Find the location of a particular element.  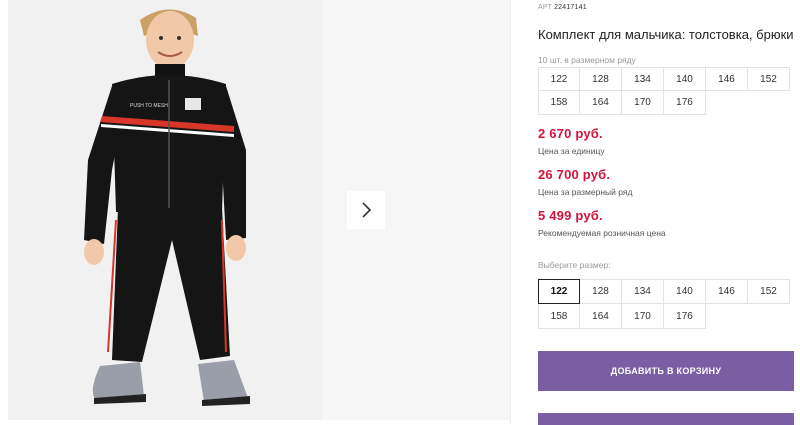

size-selector: 122 128 134 140 146 152 158 164 170 176 is located at coordinates (666, 304).